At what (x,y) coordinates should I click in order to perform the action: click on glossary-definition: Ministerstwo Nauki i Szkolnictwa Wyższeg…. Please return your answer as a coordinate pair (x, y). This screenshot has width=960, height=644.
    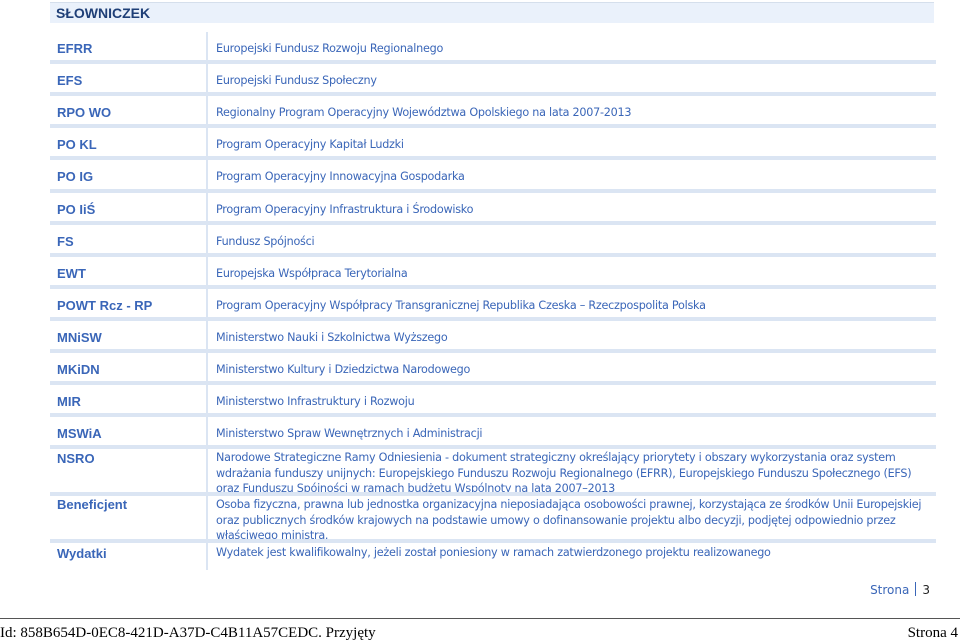
    Looking at the image, I should click on (332, 337).